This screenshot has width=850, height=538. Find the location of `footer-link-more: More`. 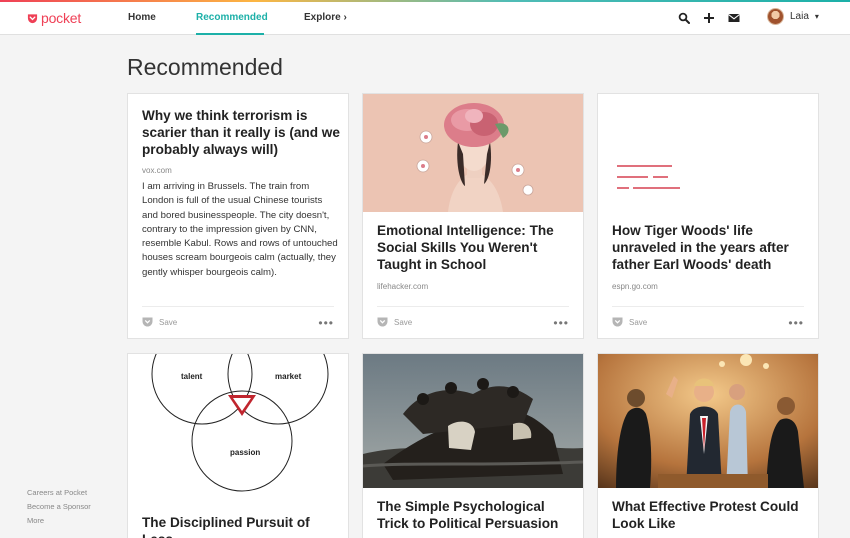

footer-link-more: More is located at coordinates (59, 521).